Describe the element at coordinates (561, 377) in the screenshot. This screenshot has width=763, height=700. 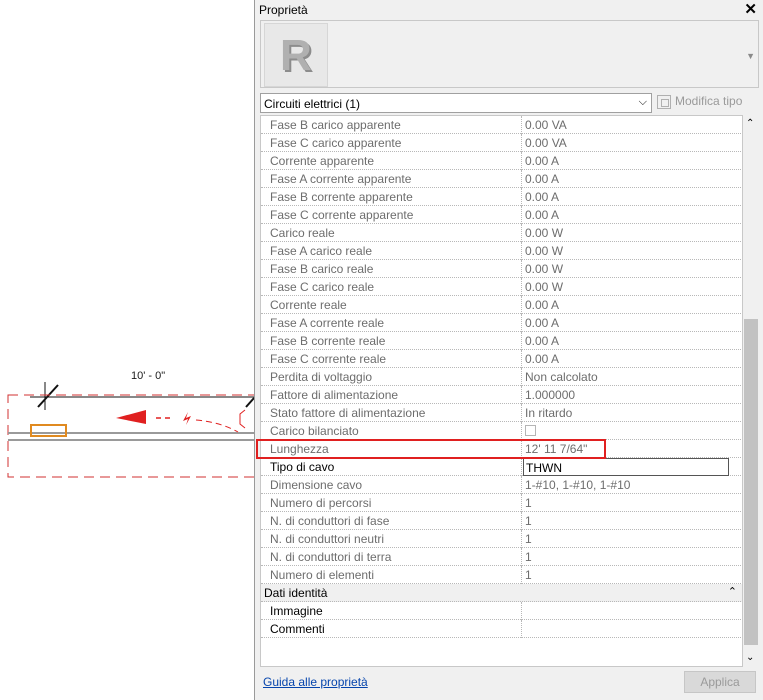
I see `property-value: Non calcolato` at that location.